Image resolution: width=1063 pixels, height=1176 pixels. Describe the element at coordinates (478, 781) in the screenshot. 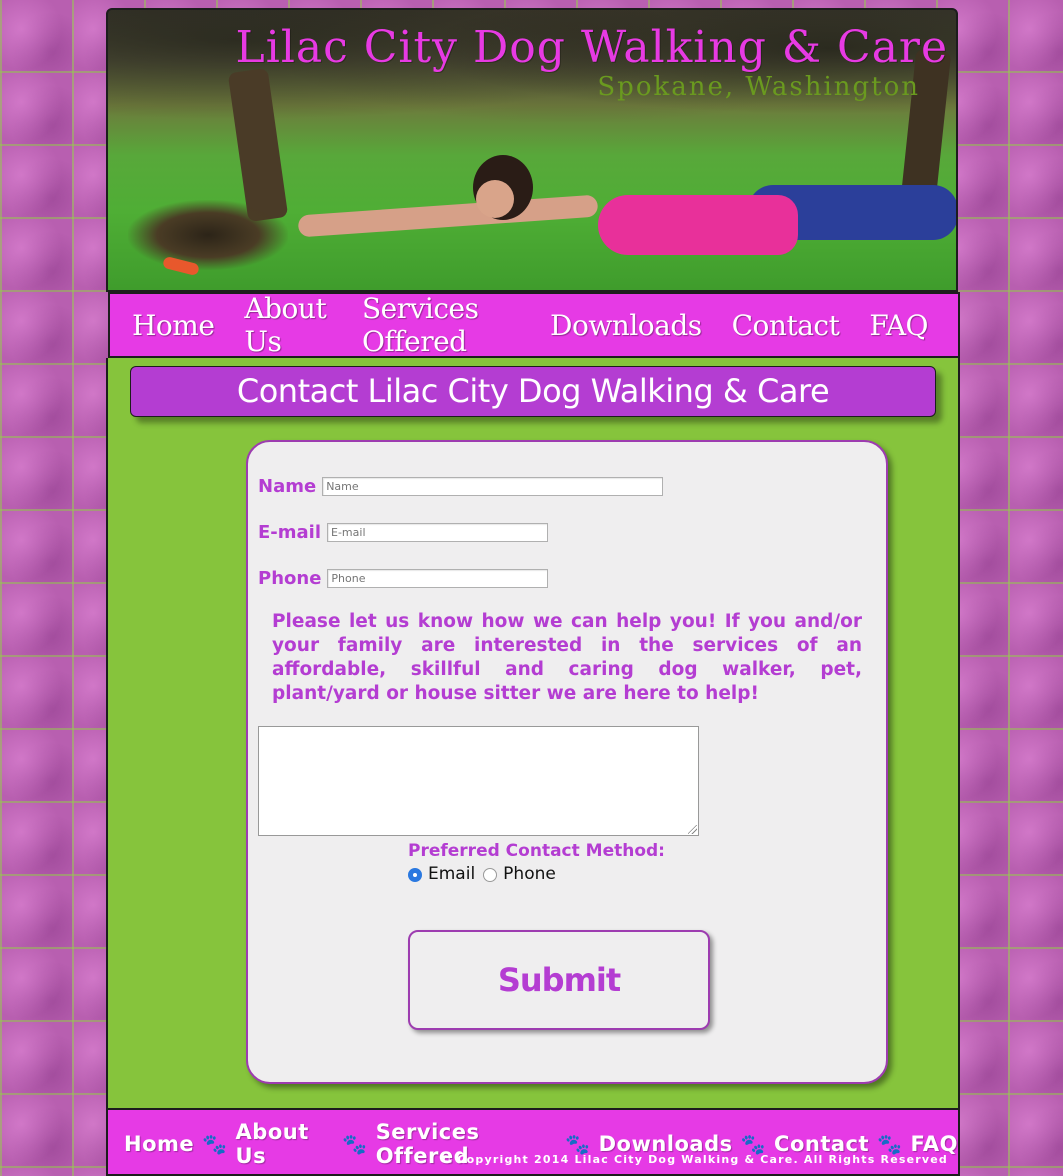

I see `message-textarea` at that location.